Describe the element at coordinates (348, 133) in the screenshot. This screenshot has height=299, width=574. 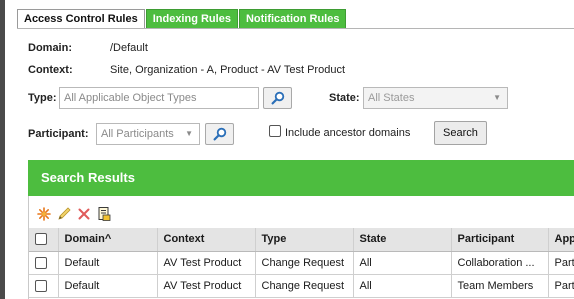
I see `include-ancestor-label: Include ancestor domains` at that location.